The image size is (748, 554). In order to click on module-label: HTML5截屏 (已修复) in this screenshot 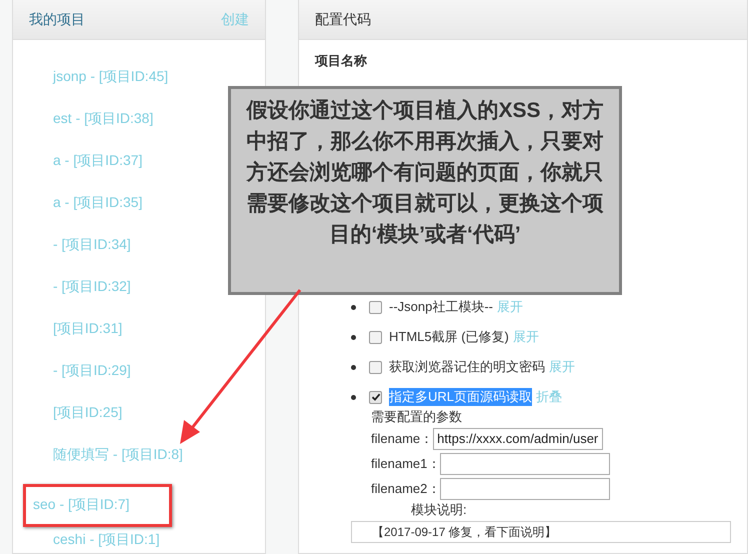, I will do `click(449, 337)`.